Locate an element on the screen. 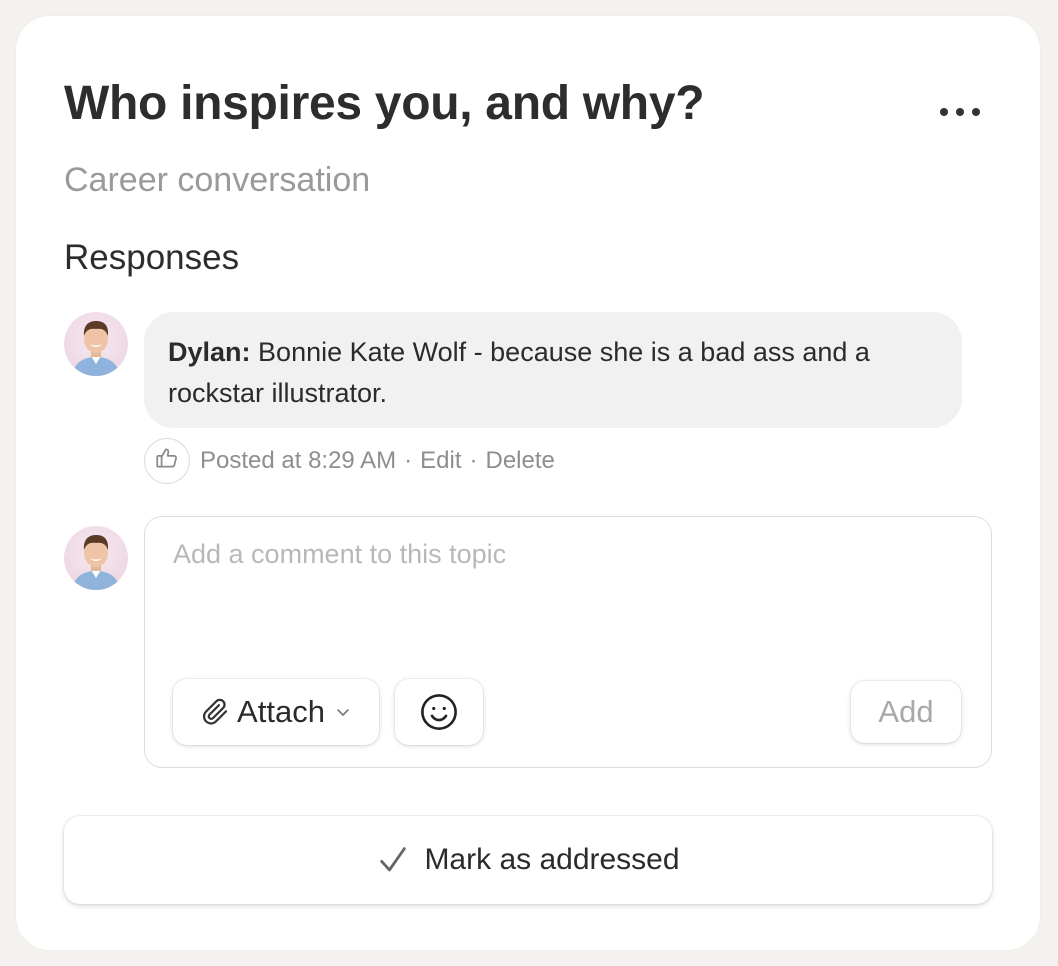 The height and width of the screenshot is (966, 1058). mark-as-addressed-button: Mark as addressed is located at coordinates (528, 860).